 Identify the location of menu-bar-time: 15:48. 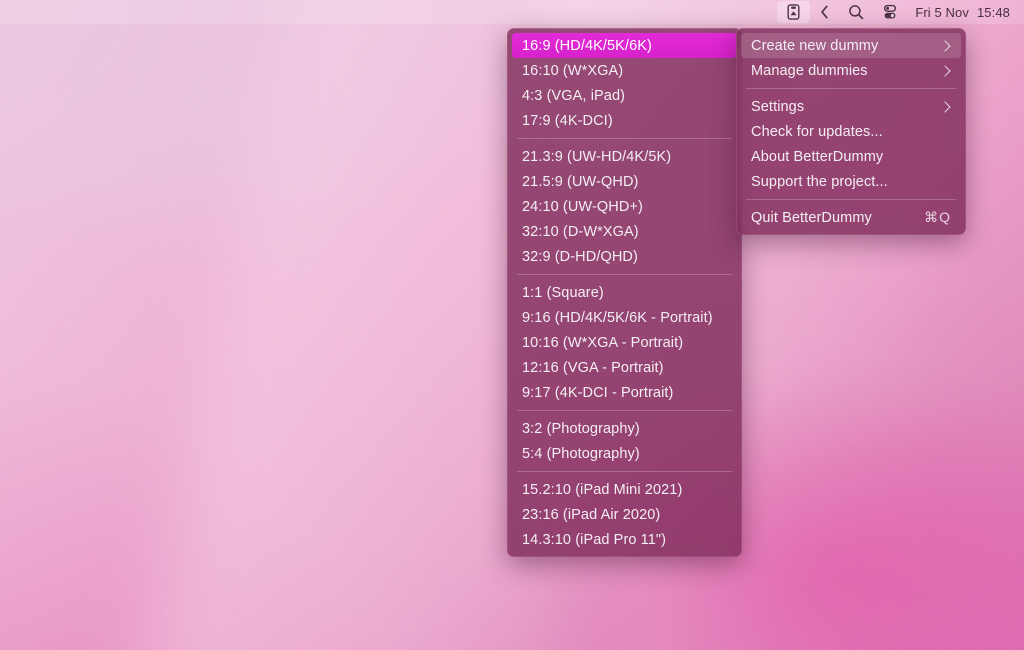
(993, 12).